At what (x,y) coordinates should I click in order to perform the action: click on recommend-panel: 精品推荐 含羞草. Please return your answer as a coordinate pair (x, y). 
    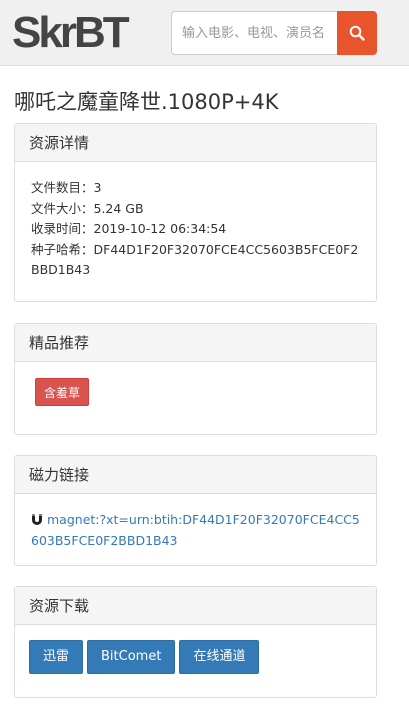
    Looking at the image, I should click on (195, 379).